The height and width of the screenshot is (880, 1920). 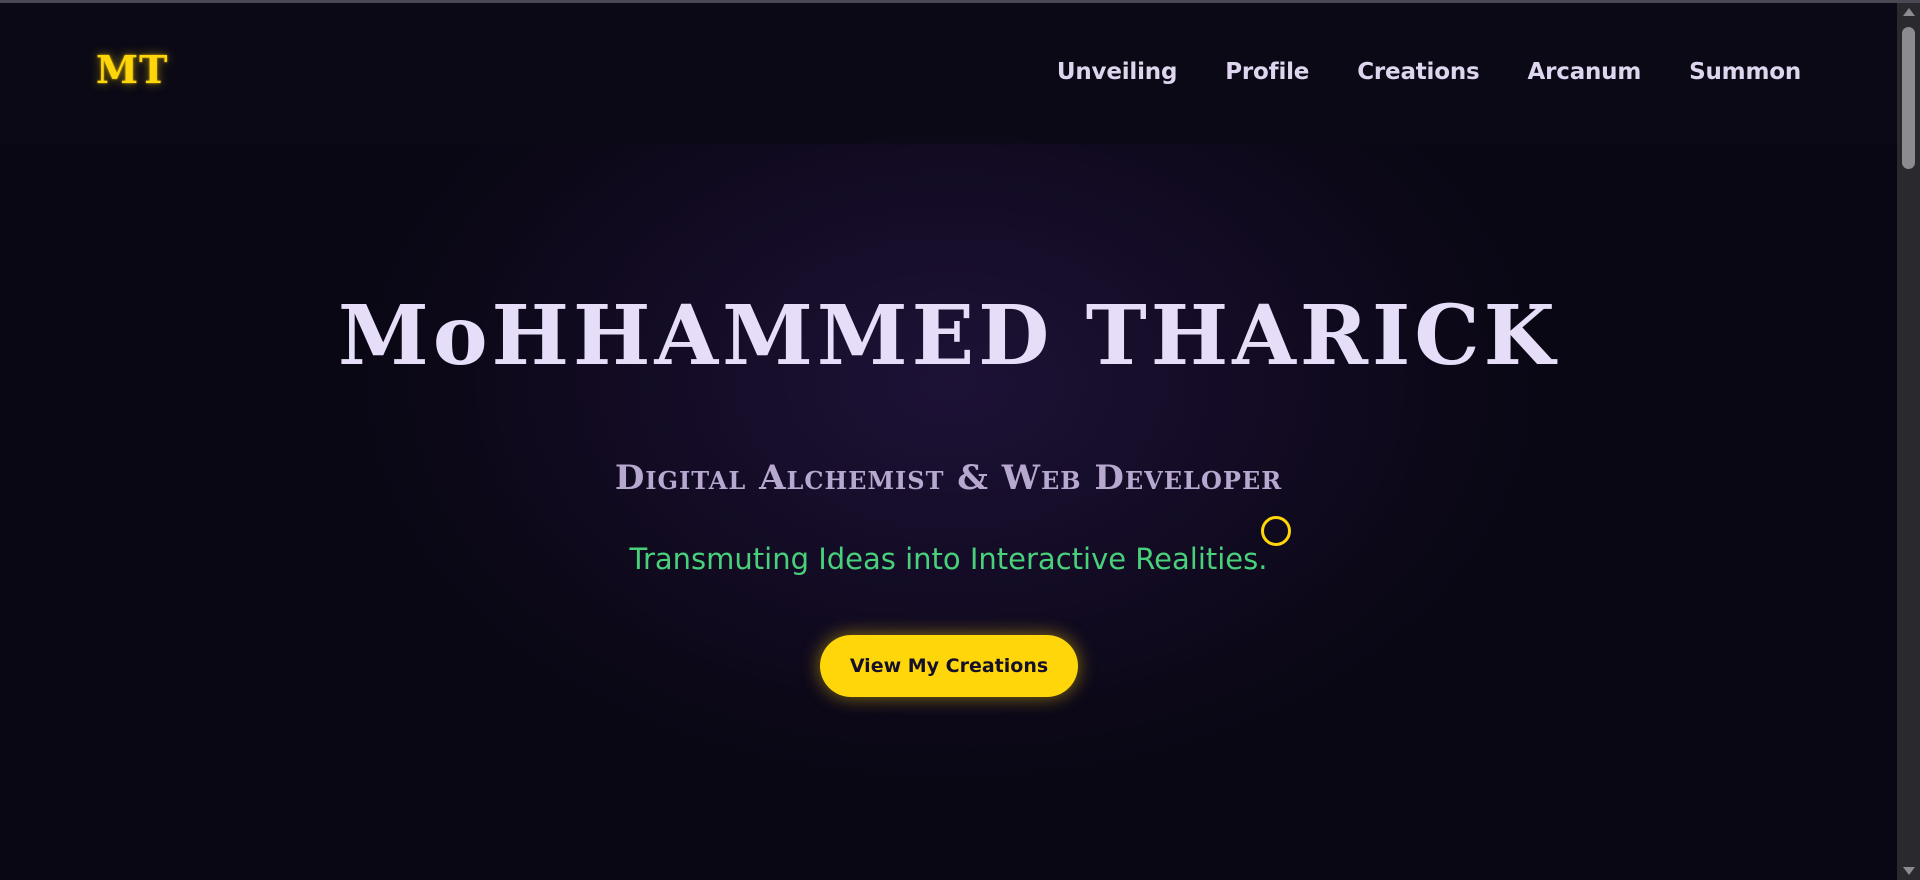 What do you see at coordinates (1117, 72) in the screenshot?
I see `nav-link-unveiling: Unveiling` at bounding box center [1117, 72].